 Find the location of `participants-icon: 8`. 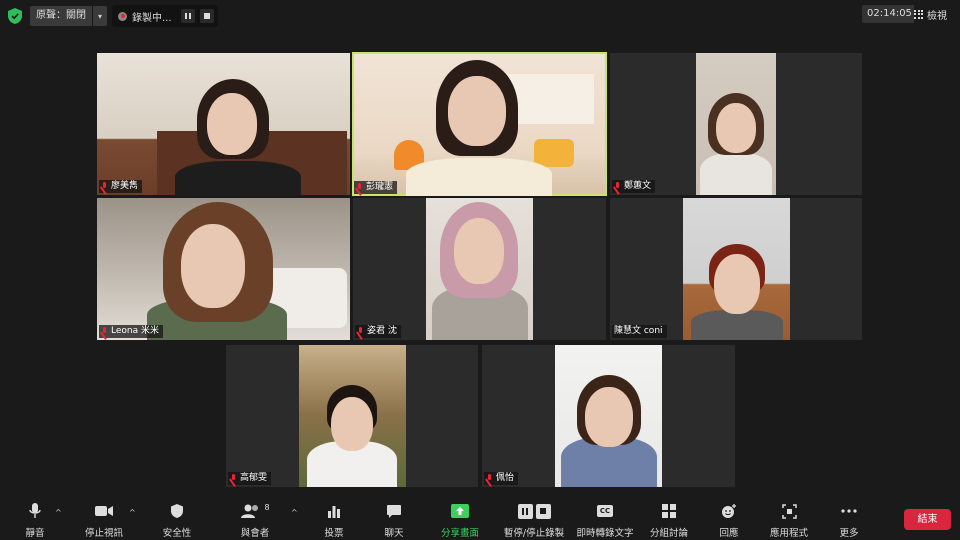

participants-icon: 8 is located at coordinates (255, 511).